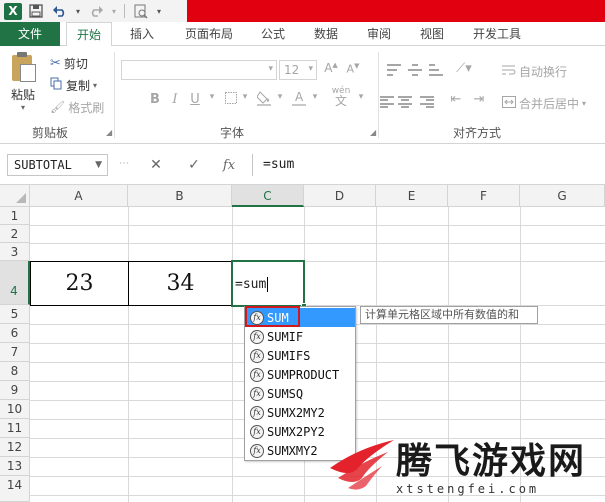 This screenshot has width=605, height=502. I want to click on row-header-2: 2, so click(15, 234).